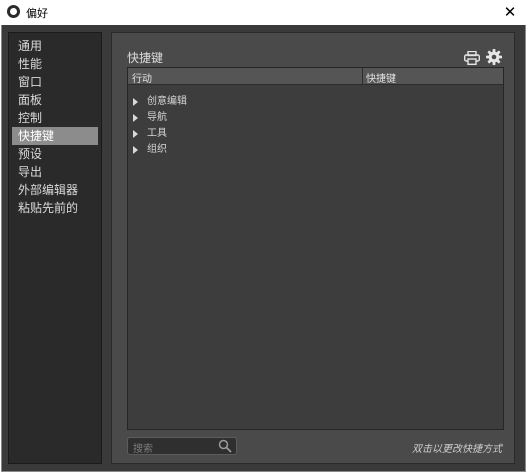  What do you see at coordinates (457, 449) in the screenshot?
I see `change-shortcut-hint: 双击以更改快捷方式` at bounding box center [457, 449].